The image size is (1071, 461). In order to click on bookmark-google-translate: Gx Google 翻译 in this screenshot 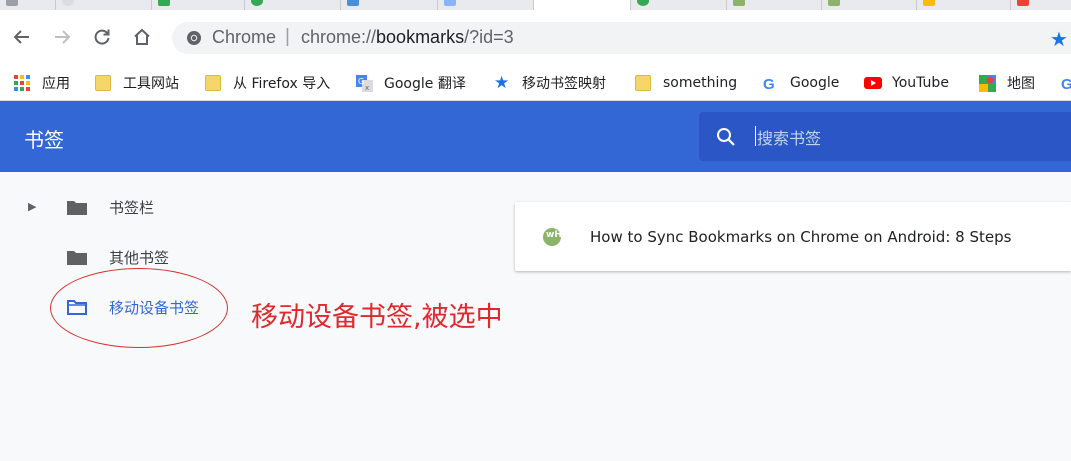, I will do `click(411, 83)`.